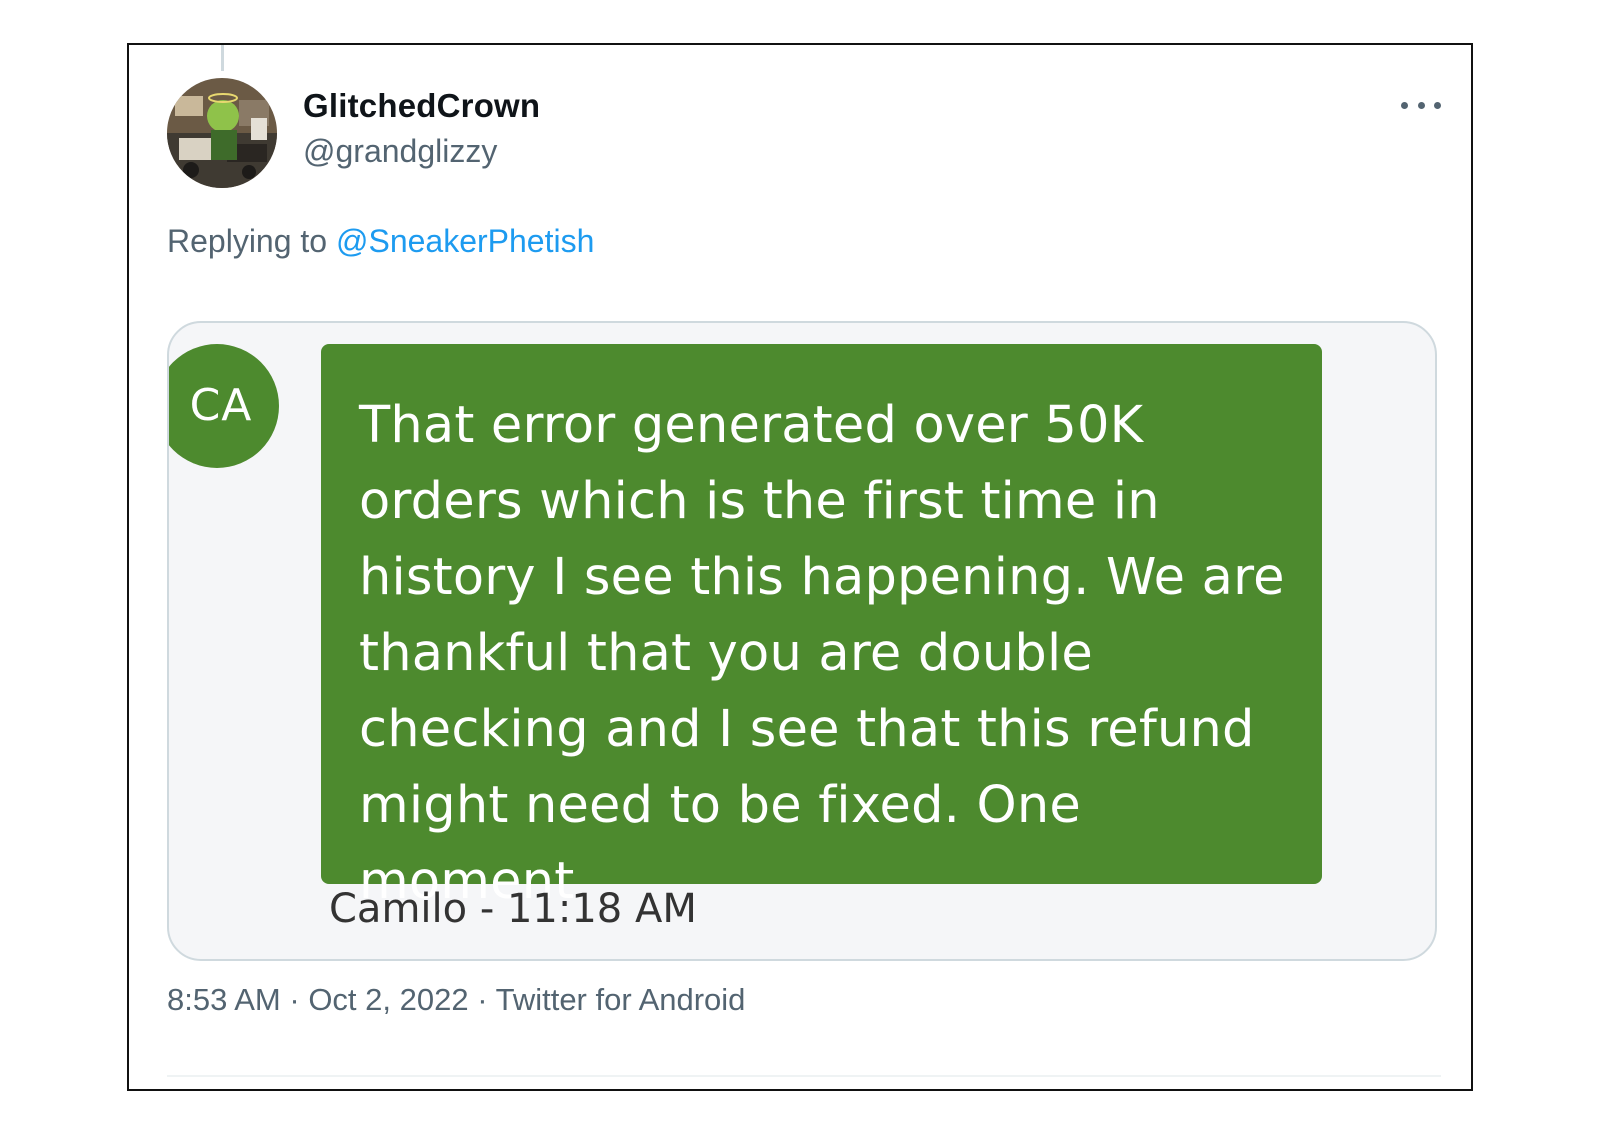  Describe the element at coordinates (224, 999) in the screenshot. I see `tweet-time: 8:53 AM` at that location.